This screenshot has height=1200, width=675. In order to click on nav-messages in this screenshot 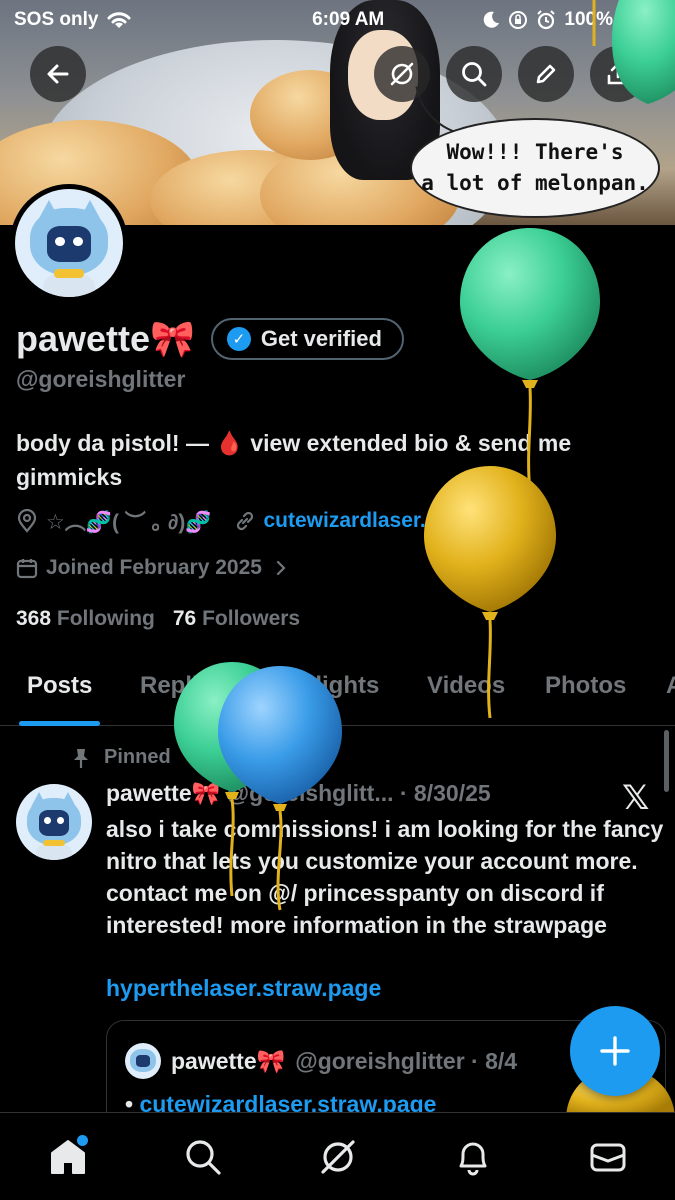, I will do `click(608, 1157)`.